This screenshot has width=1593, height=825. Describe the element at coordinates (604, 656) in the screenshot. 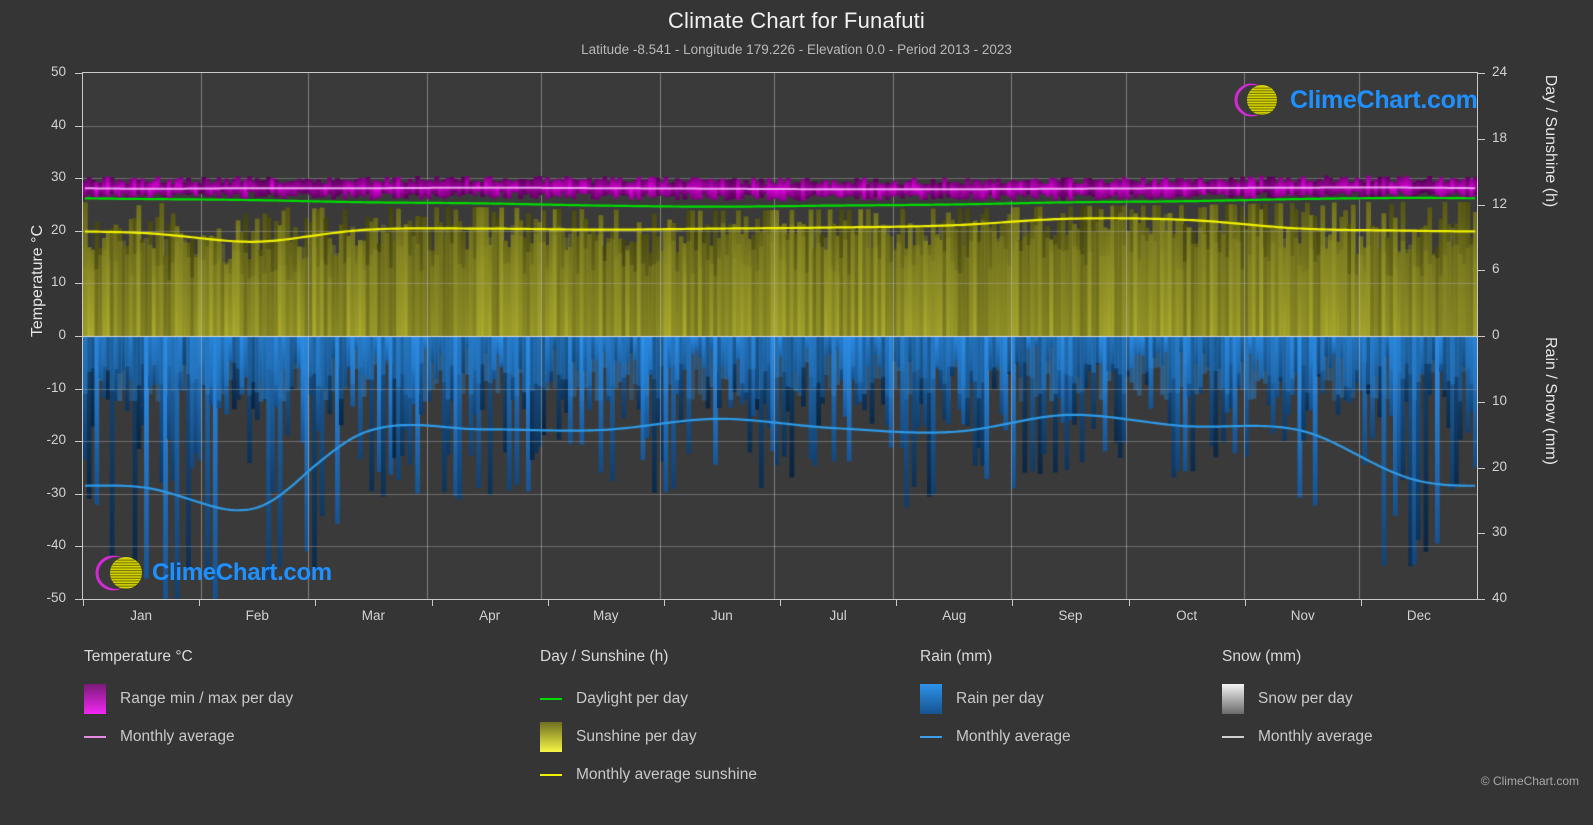

I see `legend-column-title: Day / Sunshine (h)` at that location.